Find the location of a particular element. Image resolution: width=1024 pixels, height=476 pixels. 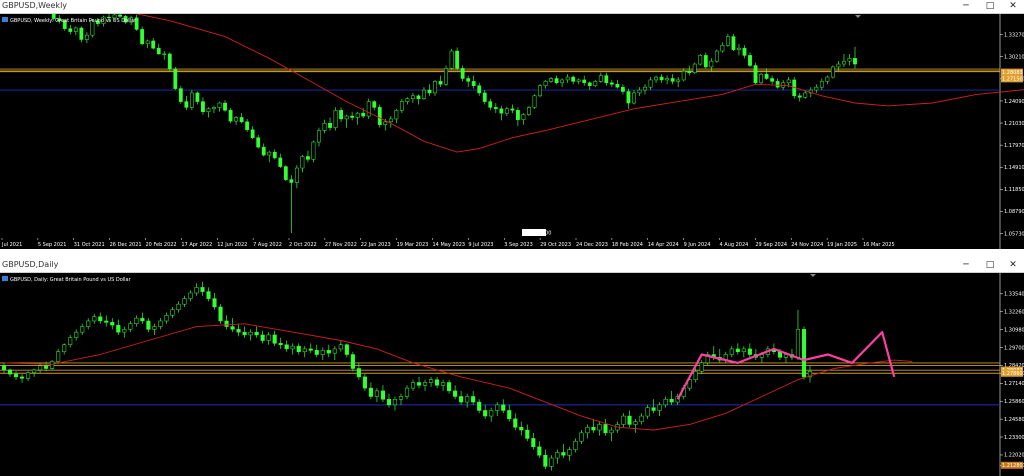

weekly-titlebar: GBPUSD,Weekly ─ □ ✕ is located at coordinates (512, 7).